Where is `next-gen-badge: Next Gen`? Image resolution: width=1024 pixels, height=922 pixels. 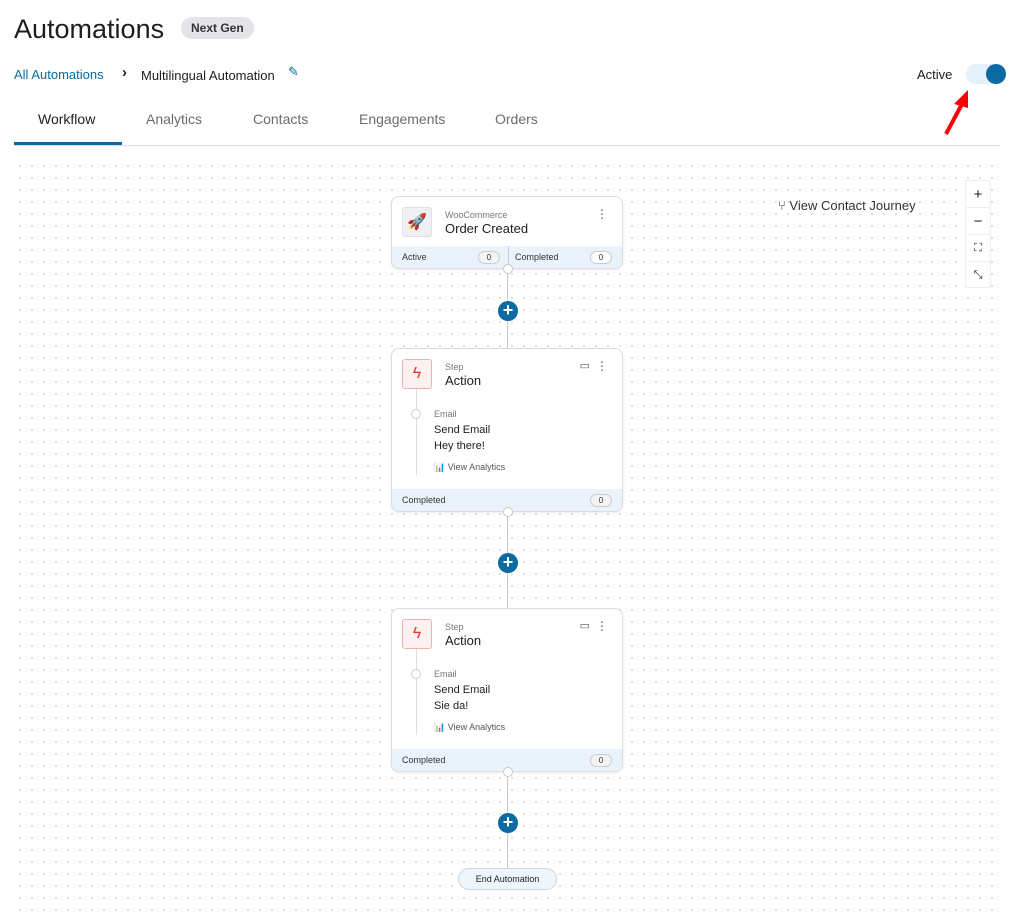
next-gen-badge: Next Gen is located at coordinates (217, 28).